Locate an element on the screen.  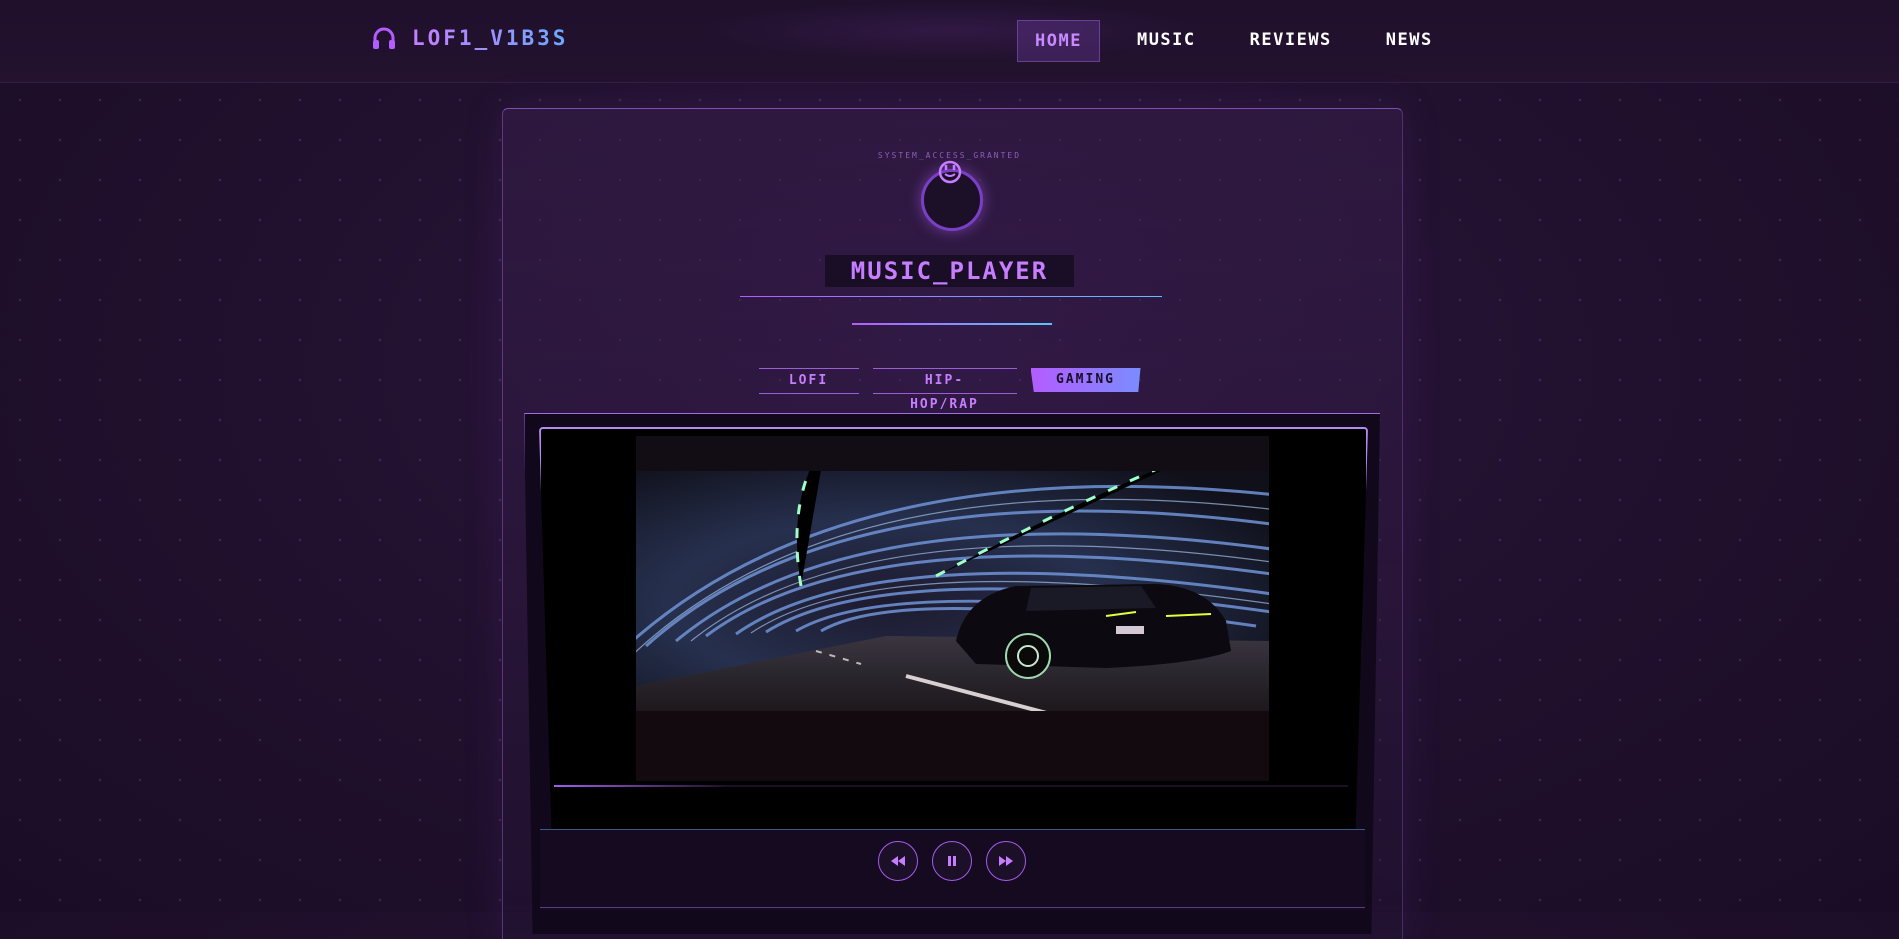
fast-forward-button is located at coordinates (1006, 861).